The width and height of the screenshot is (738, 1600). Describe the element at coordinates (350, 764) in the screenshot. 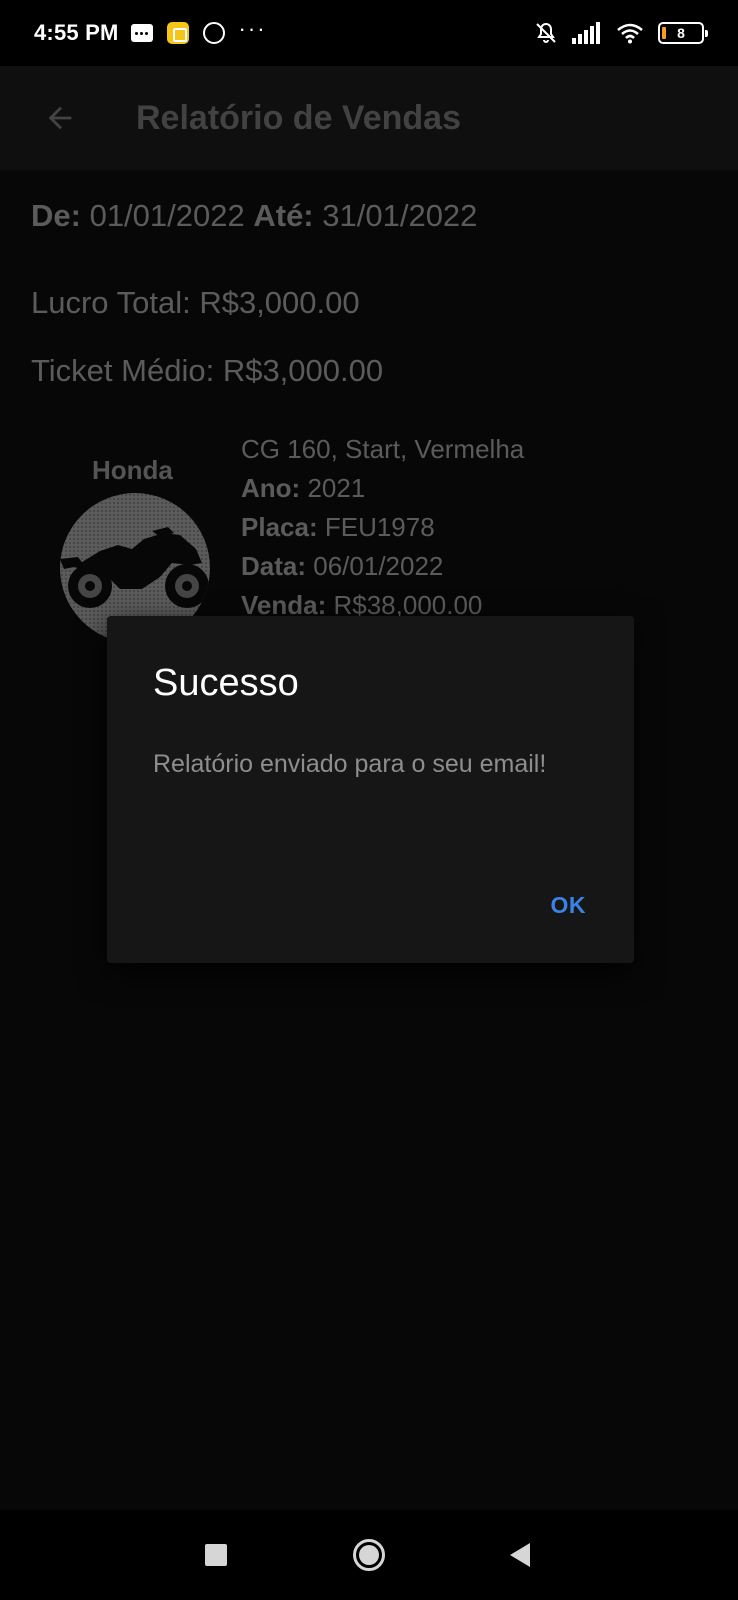

I see `dialog-message: Relatório enviado para o seu email!` at that location.